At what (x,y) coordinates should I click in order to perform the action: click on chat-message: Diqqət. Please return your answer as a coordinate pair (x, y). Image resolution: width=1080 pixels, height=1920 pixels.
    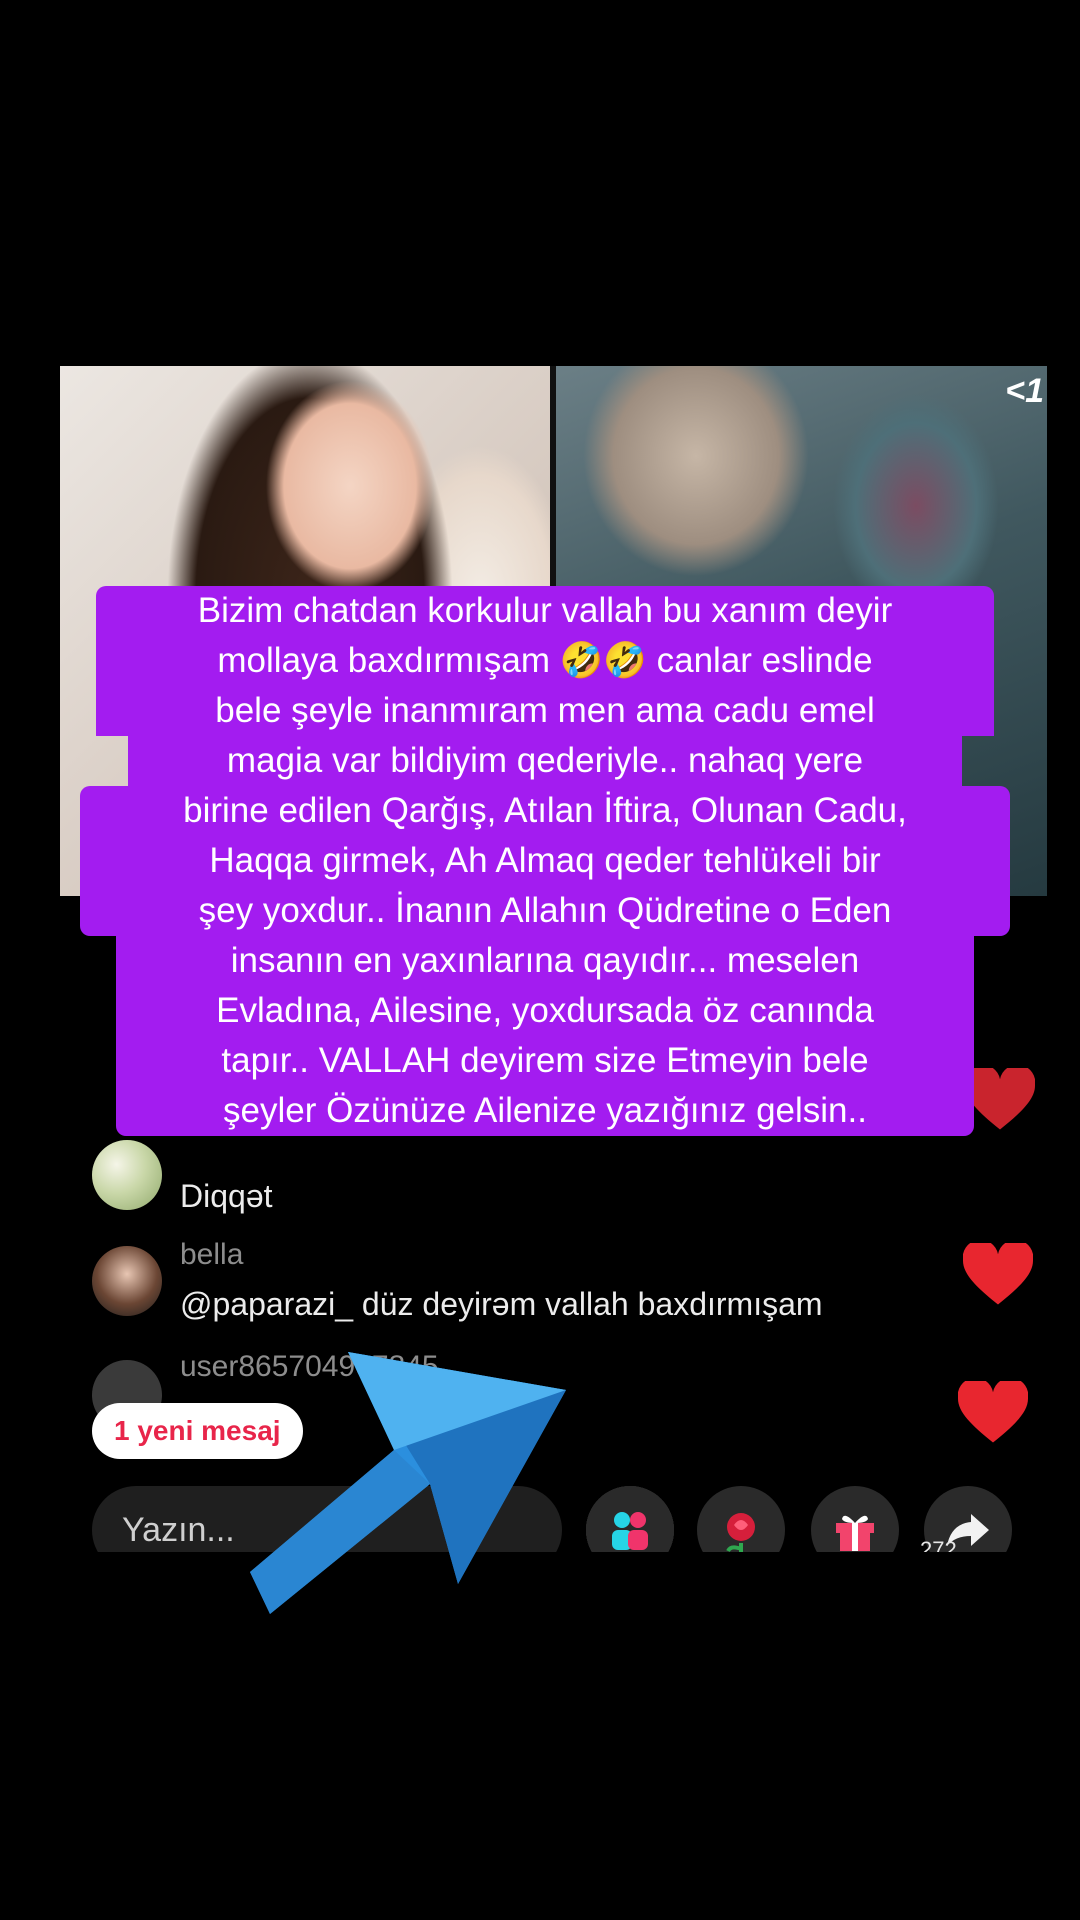
    Looking at the image, I should click on (226, 1196).